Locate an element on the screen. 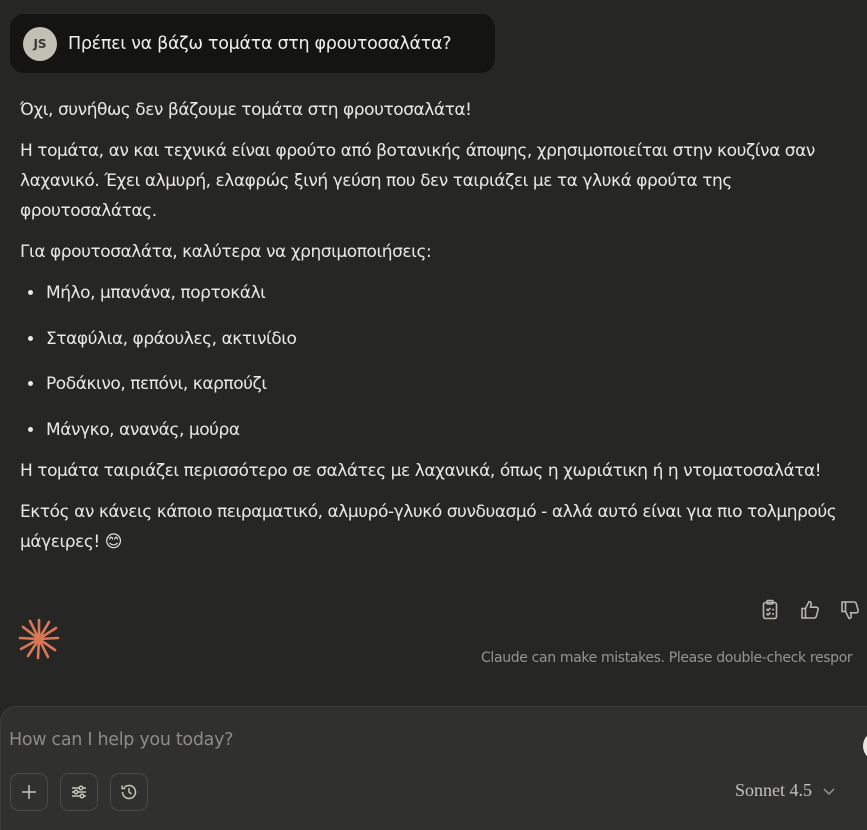 The width and height of the screenshot is (867, 830). add-button is located at coordinates (29, 792).